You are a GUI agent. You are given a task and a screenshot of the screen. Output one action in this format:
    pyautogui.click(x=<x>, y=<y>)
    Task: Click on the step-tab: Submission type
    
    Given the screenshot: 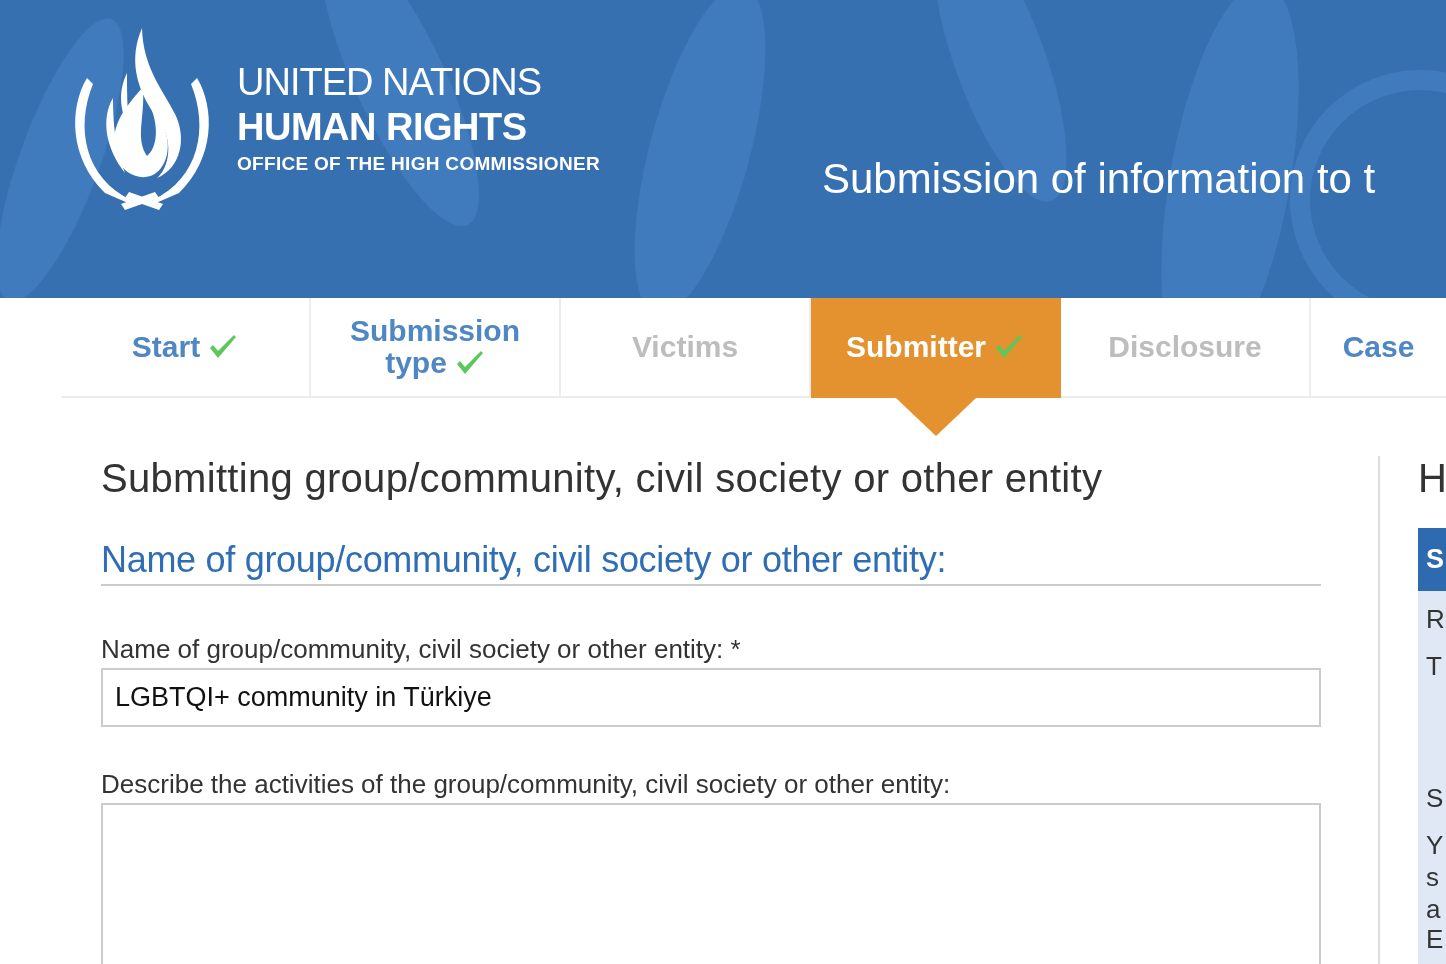 What is the action you would take?
    pyautogui.click(x=436, y=348)
    